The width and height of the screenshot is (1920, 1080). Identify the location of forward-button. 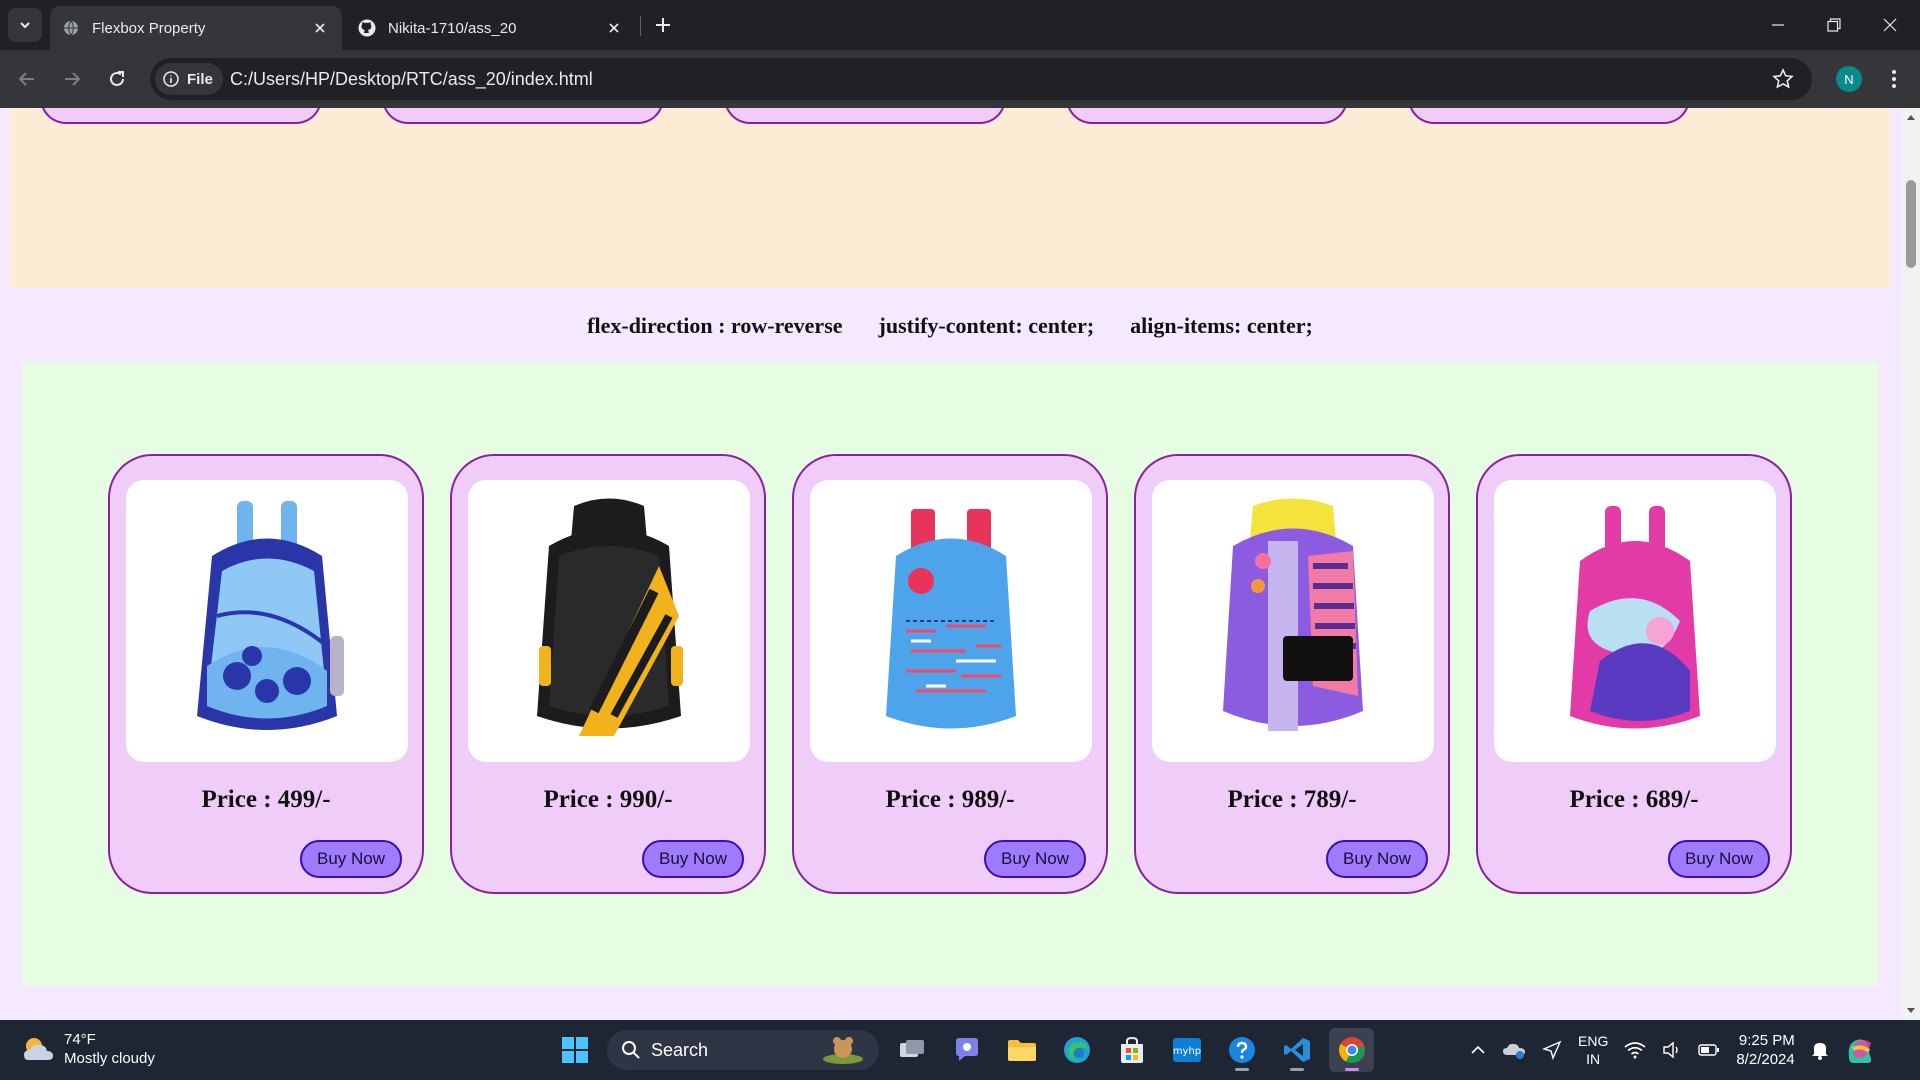
(72, 79).